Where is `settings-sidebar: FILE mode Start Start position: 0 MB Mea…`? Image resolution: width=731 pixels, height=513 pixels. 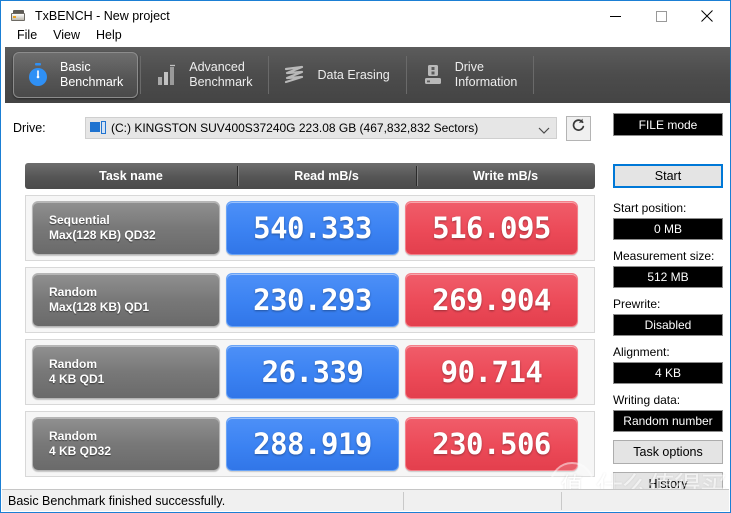 settings-sidebar: FILE mode Start Start position: 0 MB Mea… is located at coordinates (669, 304).